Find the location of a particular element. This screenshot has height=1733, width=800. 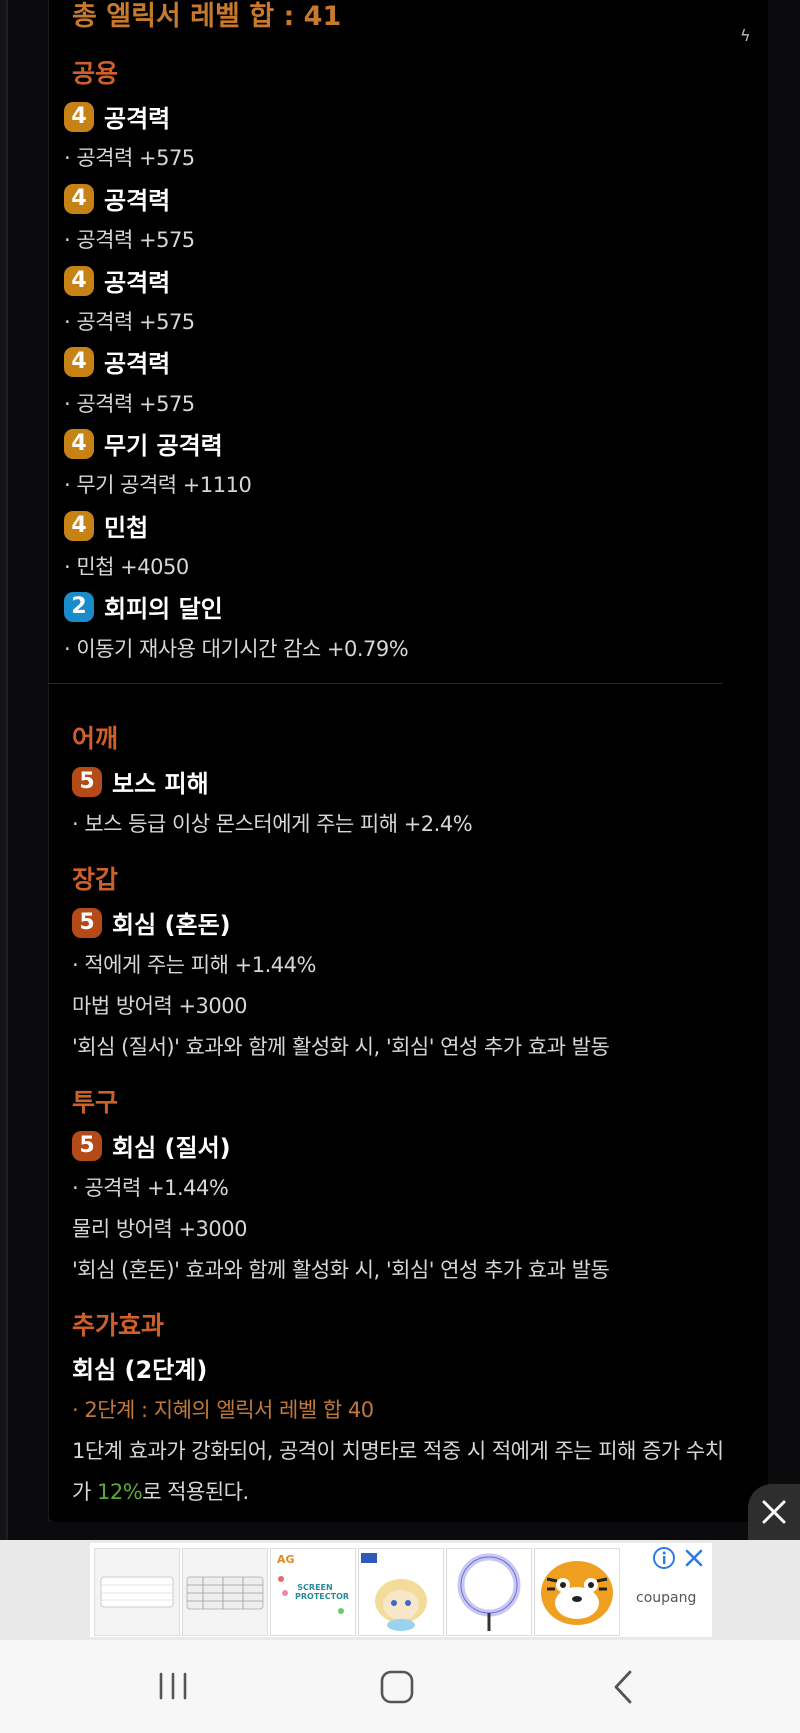

level-badge: 2 is located at coordinates (79, 606).